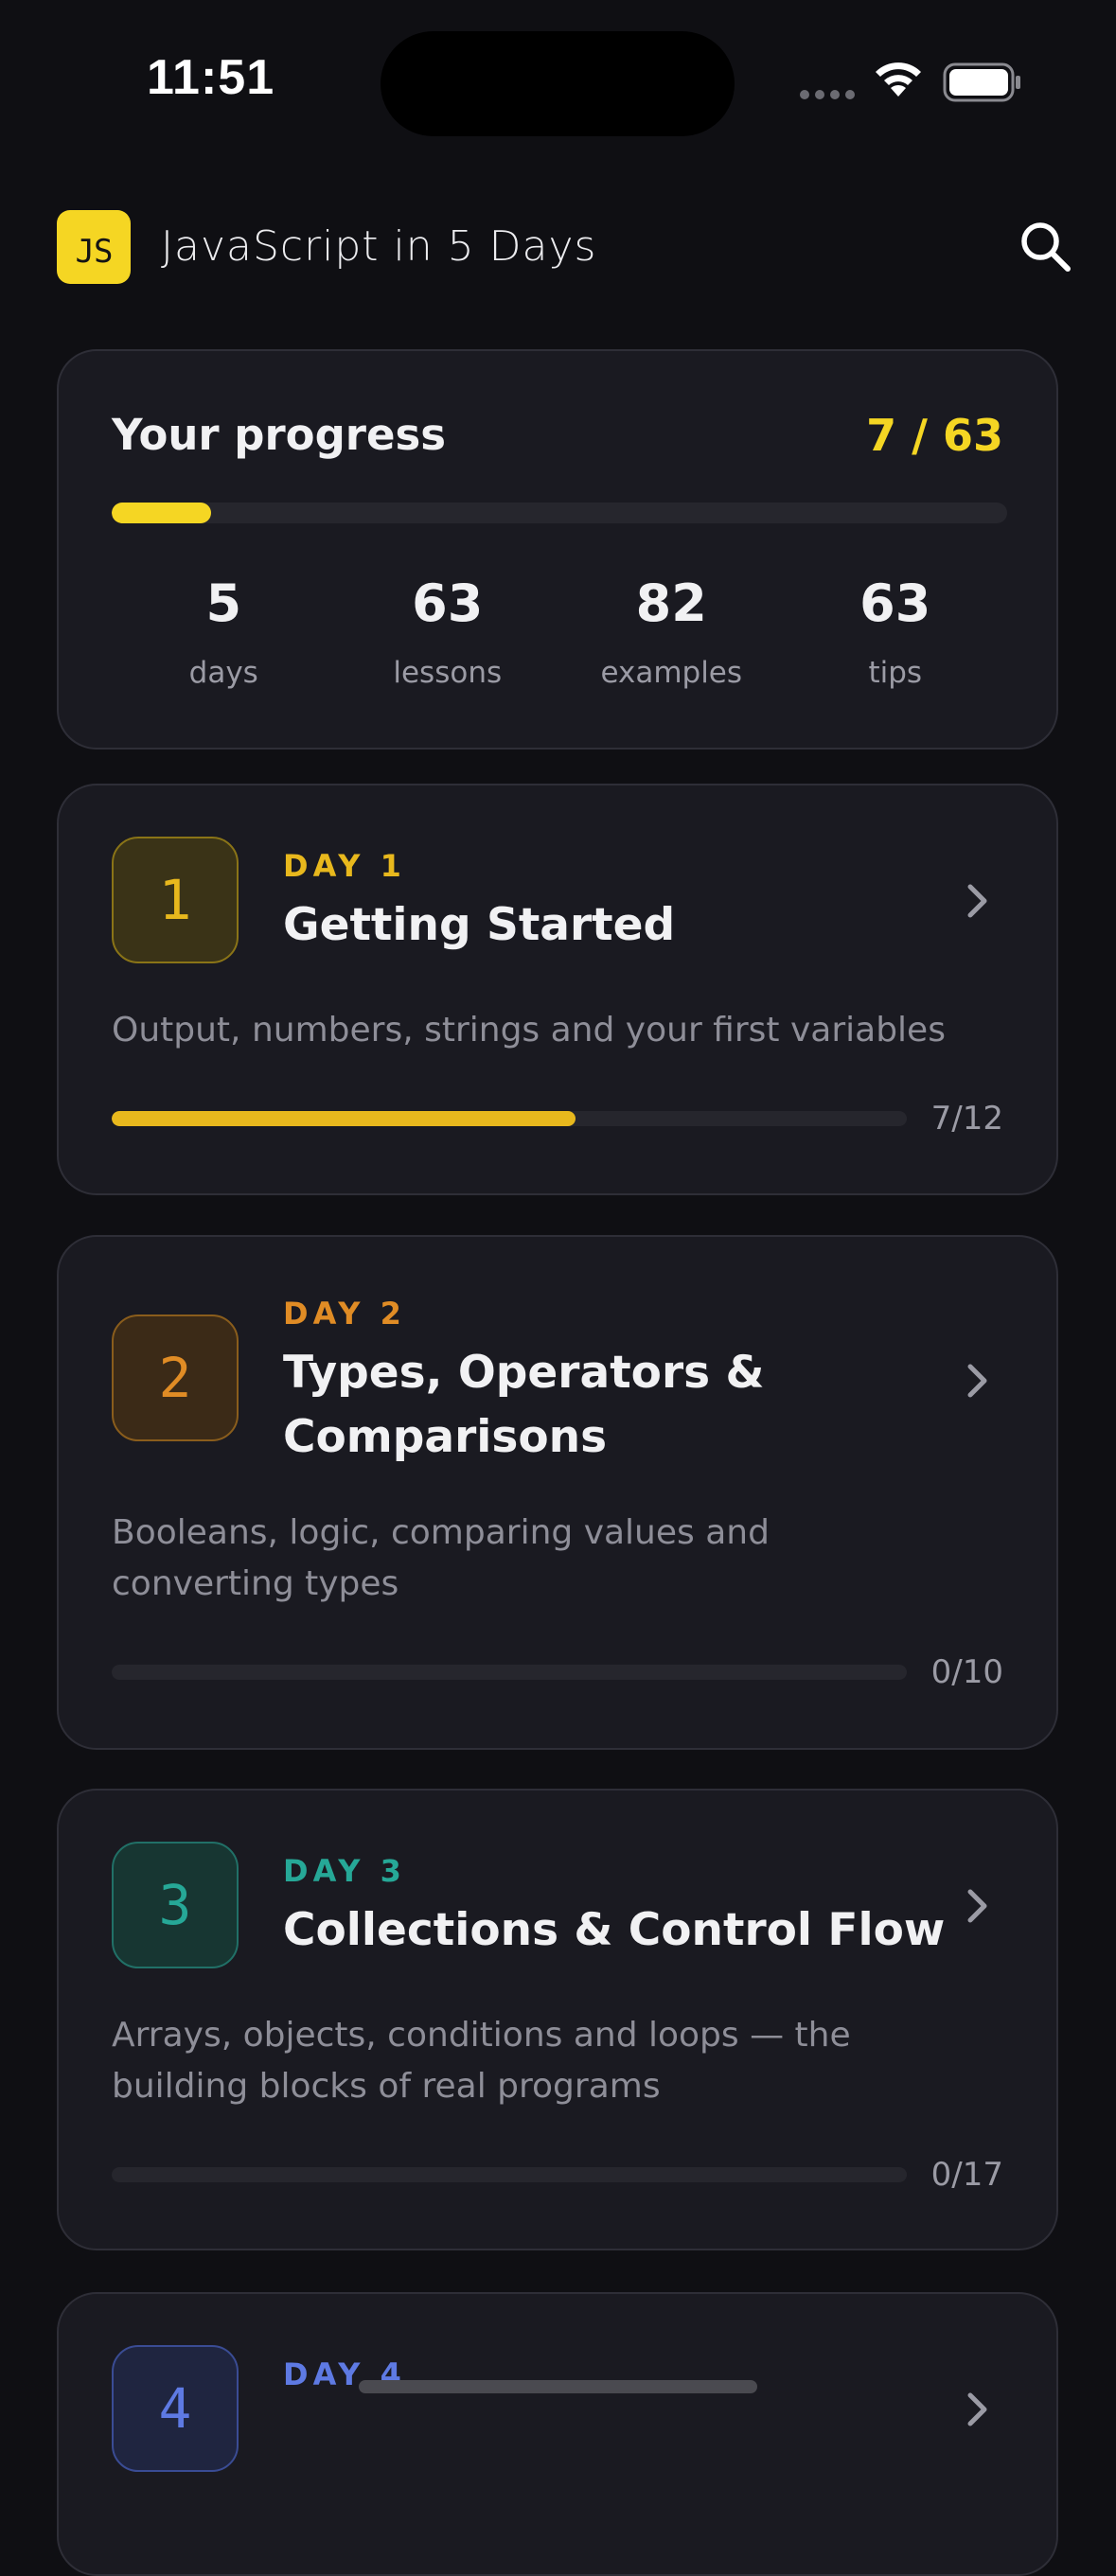 The height and width of the screenshot is (2576, 1116). I want to click on wifi-icon, so click(898, 79).